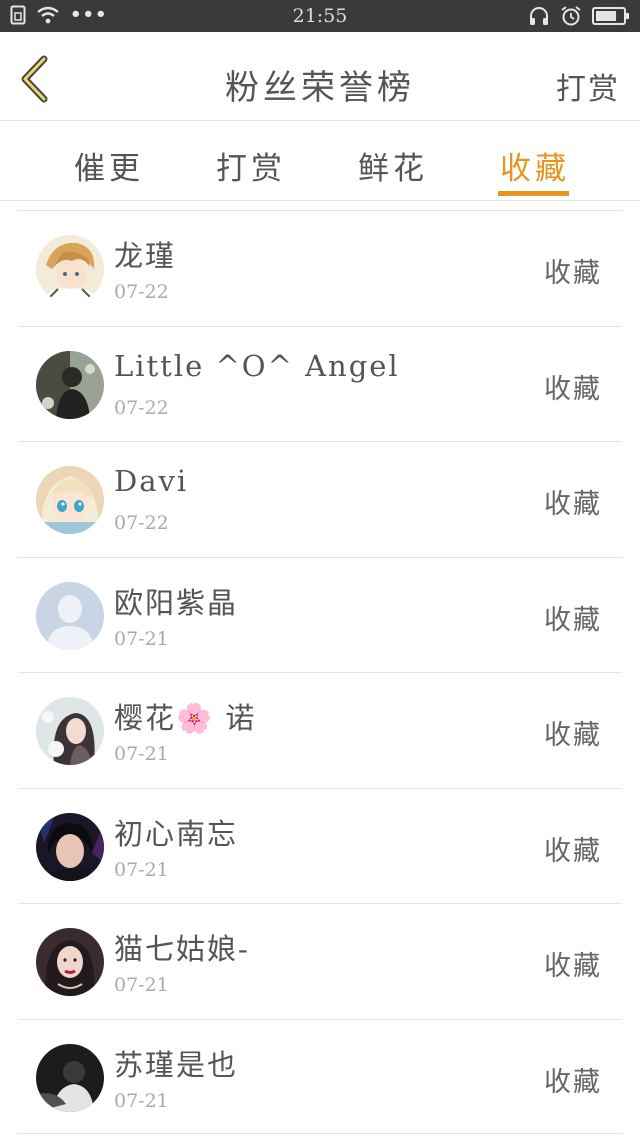 The image size is (640, 1138). Describe the element at coordinates (320, 499) in the screenshot. I see `list-item: Davi 07-22 收藏` at that location.